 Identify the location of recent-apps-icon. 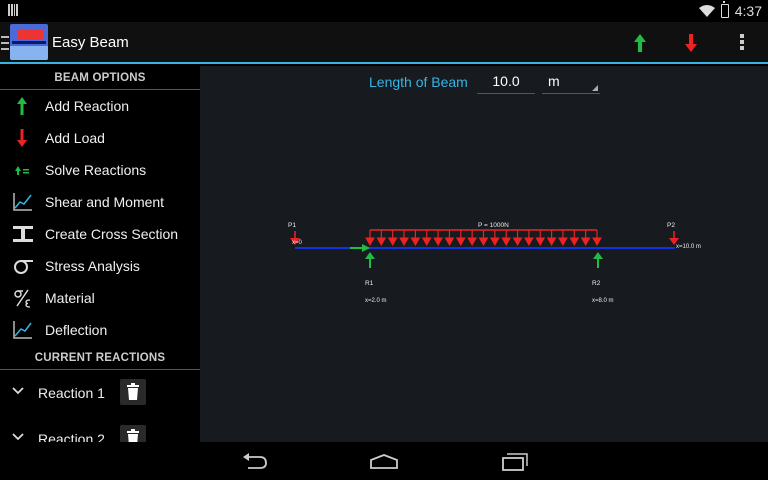
(515, 461).